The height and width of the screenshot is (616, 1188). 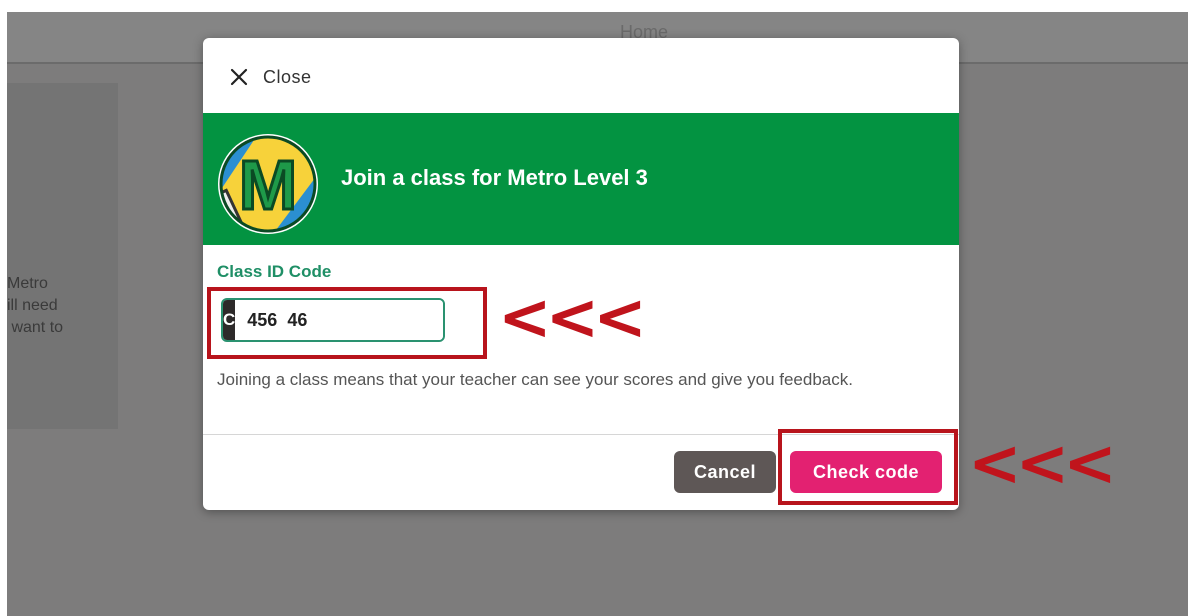 What do you see at coordinates (725, 472) in the screenshot?
I see `cancel-button: Cancel` at bounding box center [725, 472].